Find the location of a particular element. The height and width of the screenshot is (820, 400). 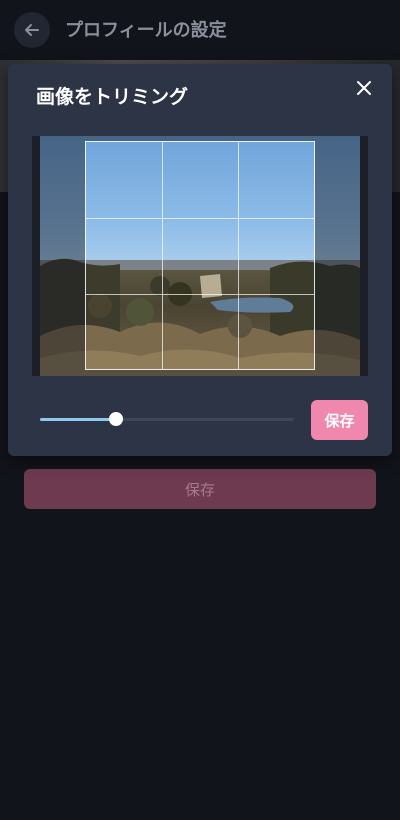

modal-title: 画像をトリミング is located at coordinates (112, 97).